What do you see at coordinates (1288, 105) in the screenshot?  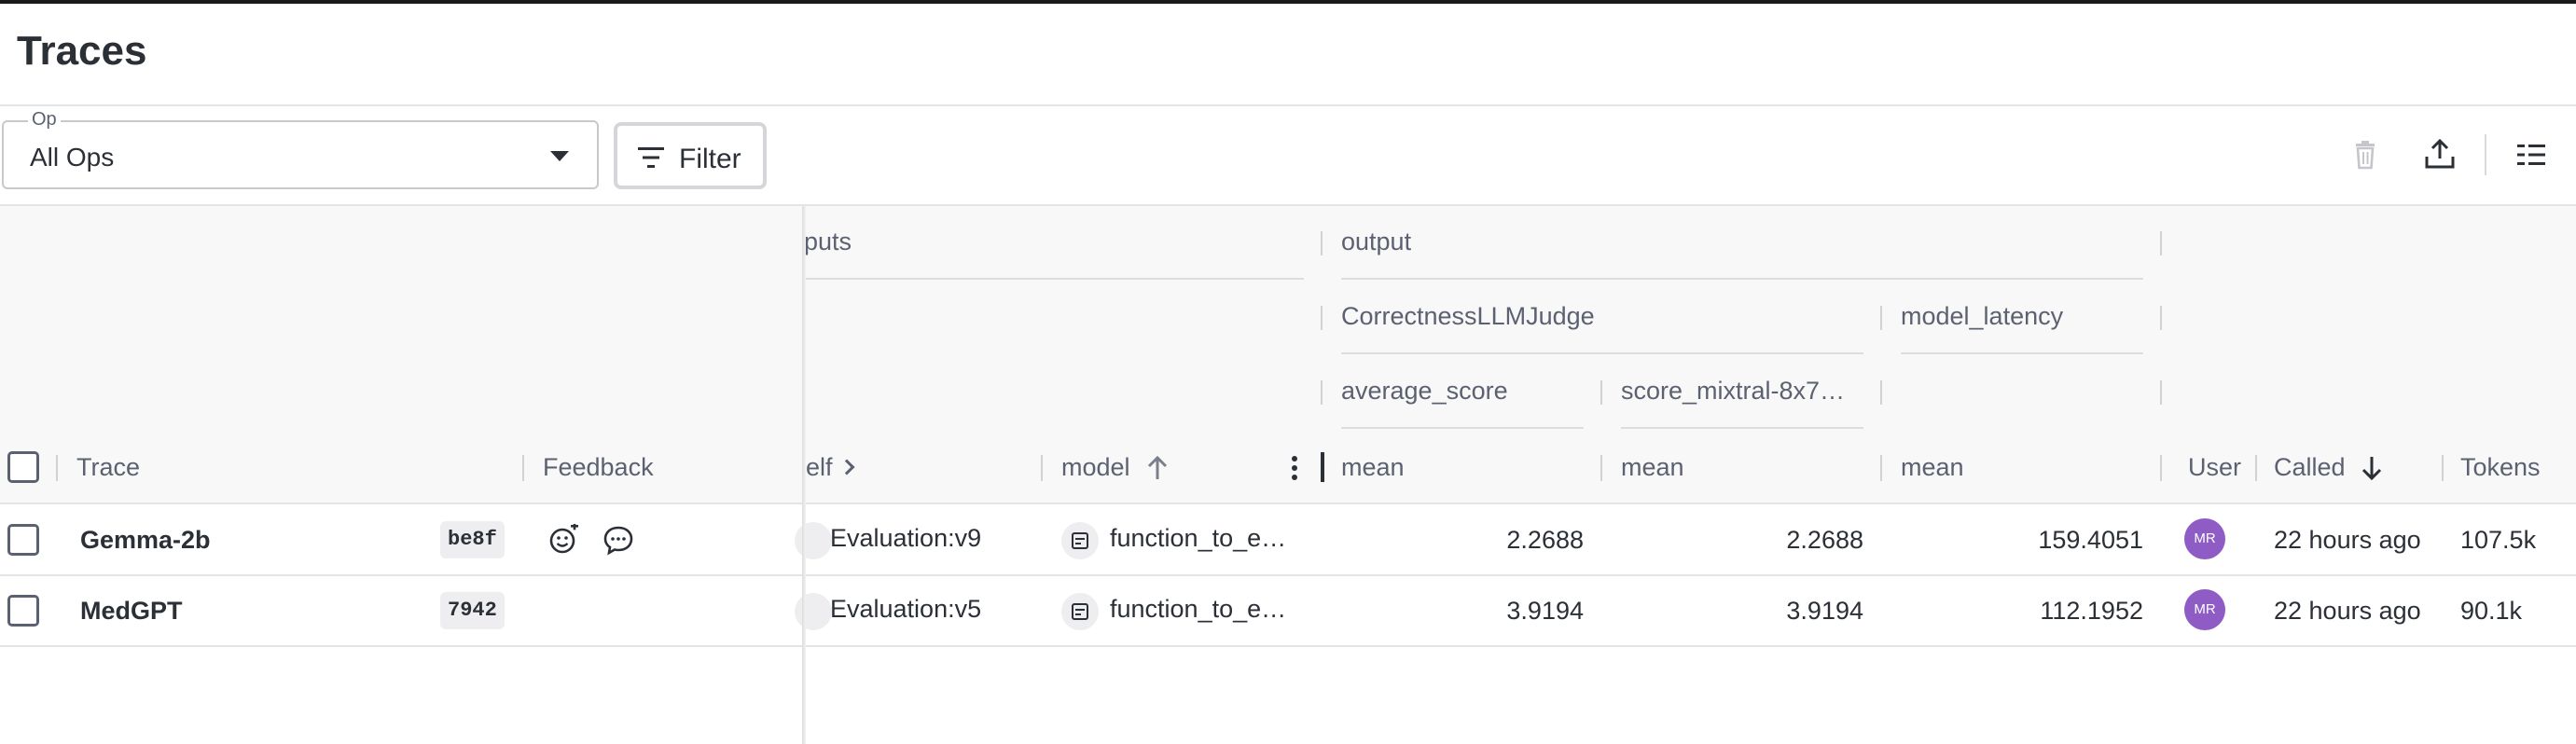 I see `title-divider` at bounding box center [1288, 105].